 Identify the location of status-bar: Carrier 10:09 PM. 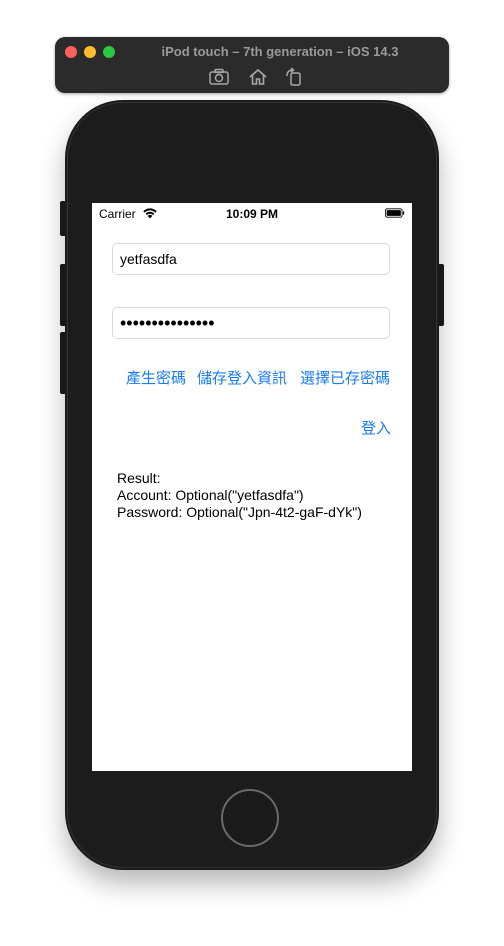
(252, 213).